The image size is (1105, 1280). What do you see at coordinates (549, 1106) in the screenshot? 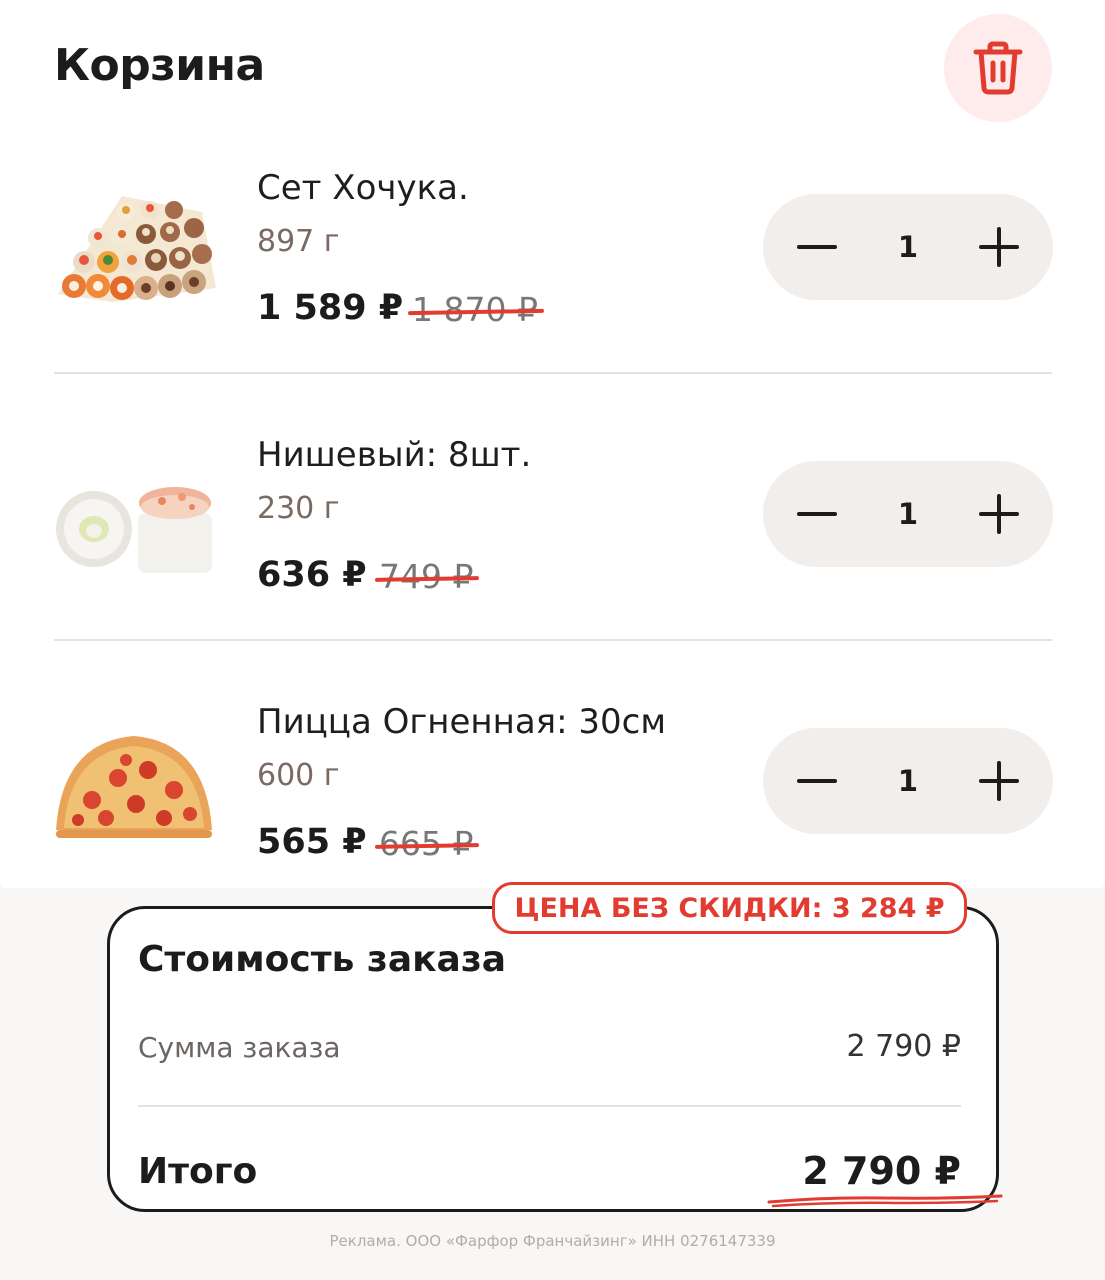
I see `summary-divider` at bounding box center [549, 1106].